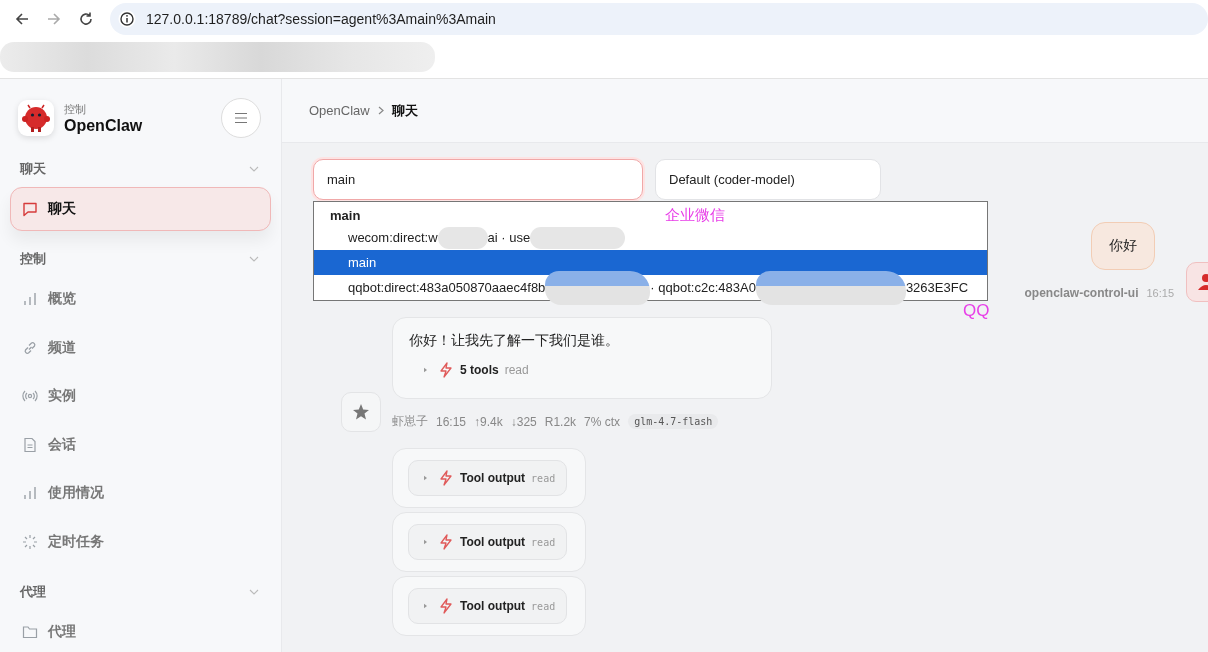  What do you see at coordinates (488, 421) in the screenshot?
I see `token-stat: ↑9.4k` at bounding box center [488, 421].